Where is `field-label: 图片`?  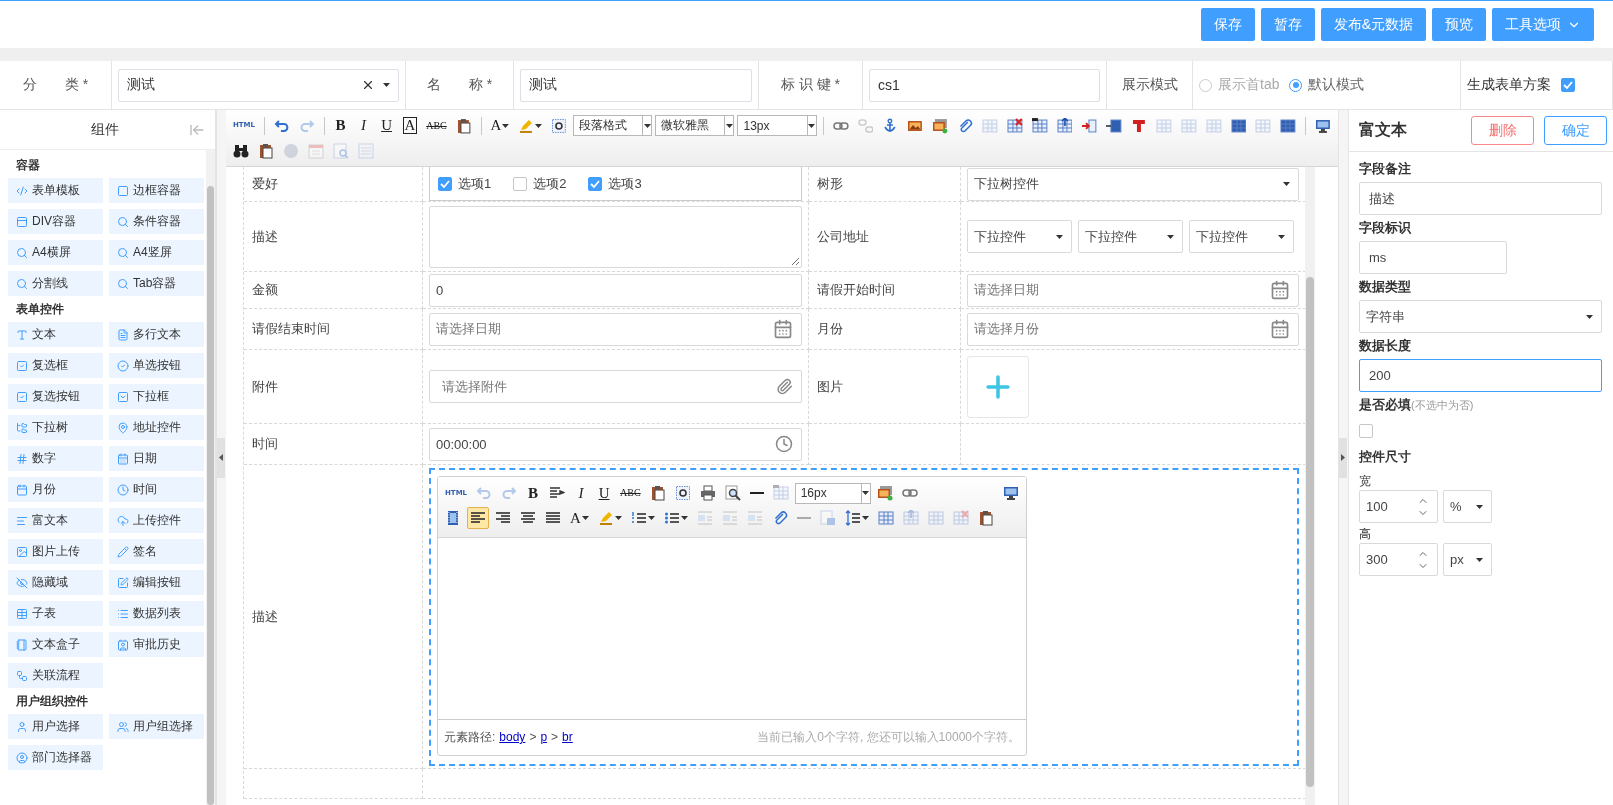 field-label: 图片 is located at coordinates (830, 386).